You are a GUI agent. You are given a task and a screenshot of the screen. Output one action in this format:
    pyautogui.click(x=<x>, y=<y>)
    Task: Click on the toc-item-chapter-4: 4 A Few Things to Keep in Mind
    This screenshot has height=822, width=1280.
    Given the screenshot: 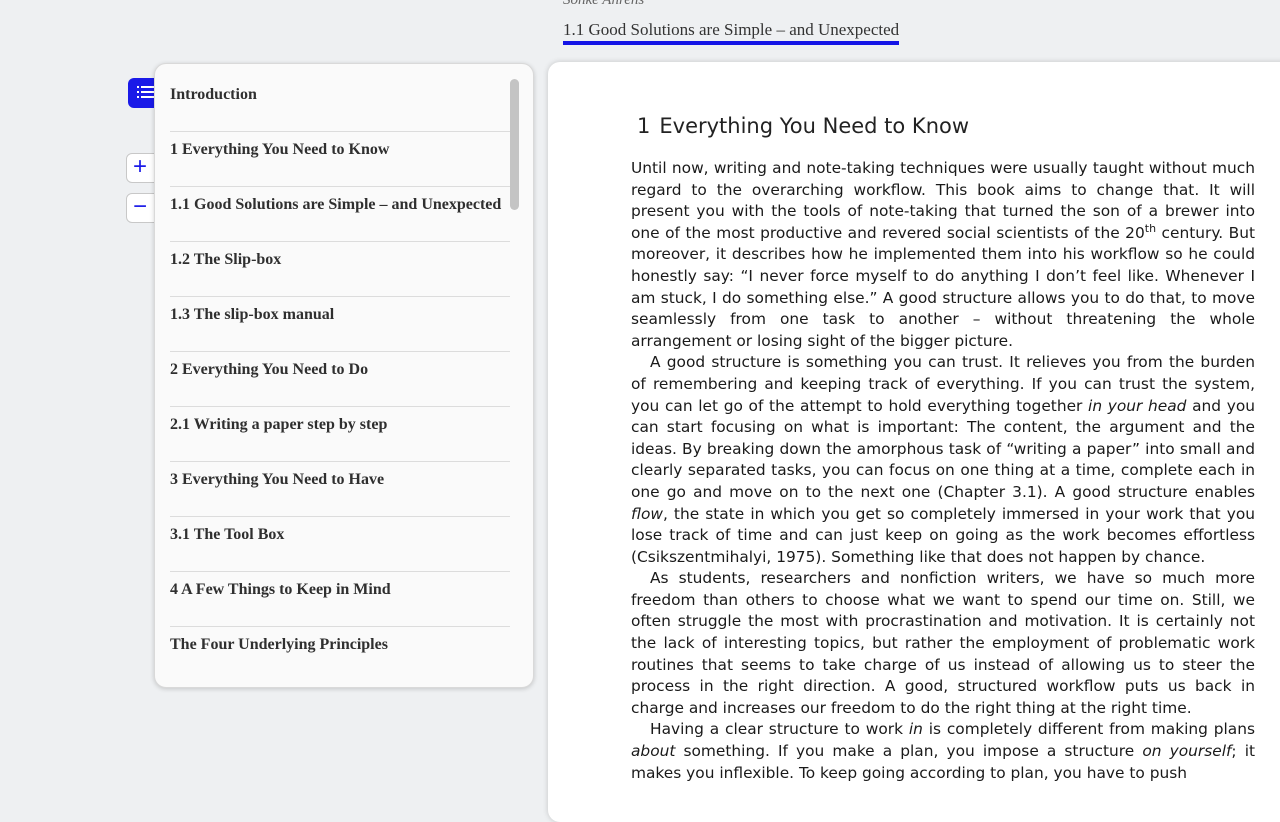 What is the action you would take?
    pyautogui.click(x=340, y=599)
    